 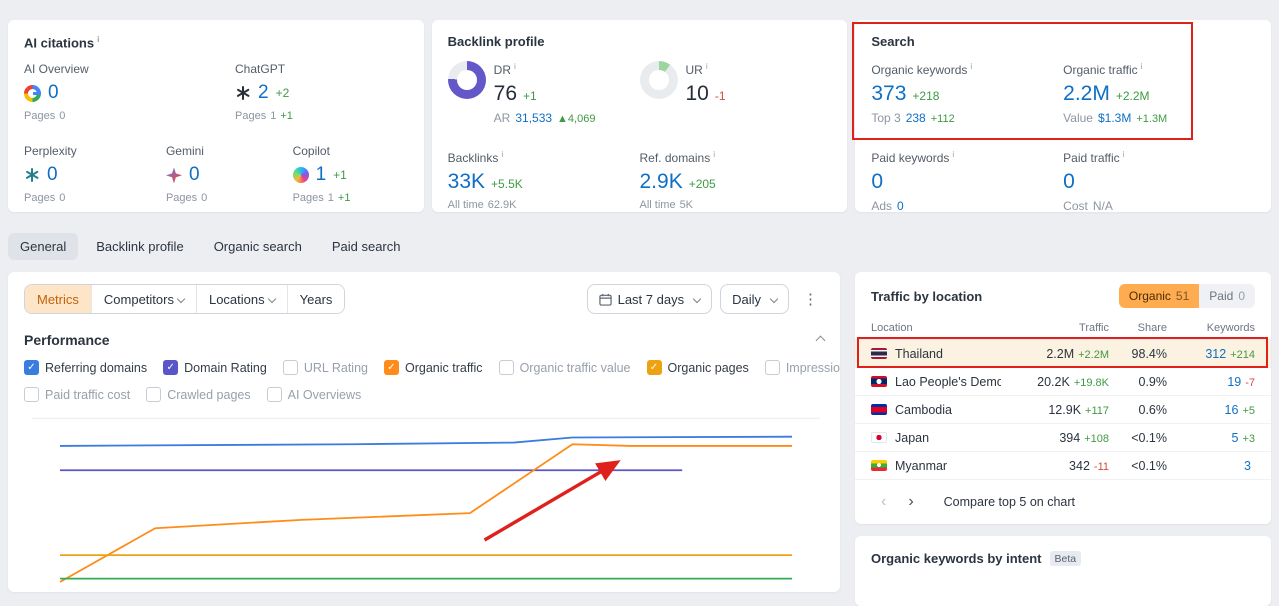 I want to click on ai-citation-item-perplexity: Perplexity 0 Pages 0, so click(x=95, y=174).